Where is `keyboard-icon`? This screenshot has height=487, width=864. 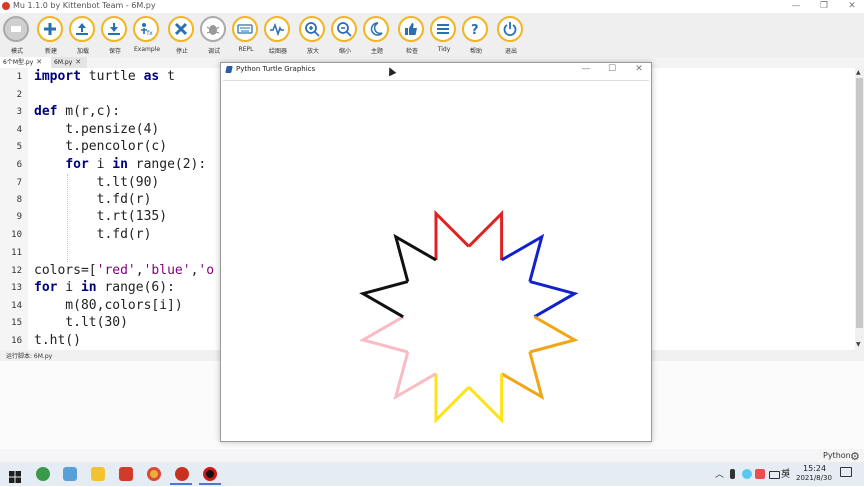
keyboard-icon is located at coordinates (245, 29).